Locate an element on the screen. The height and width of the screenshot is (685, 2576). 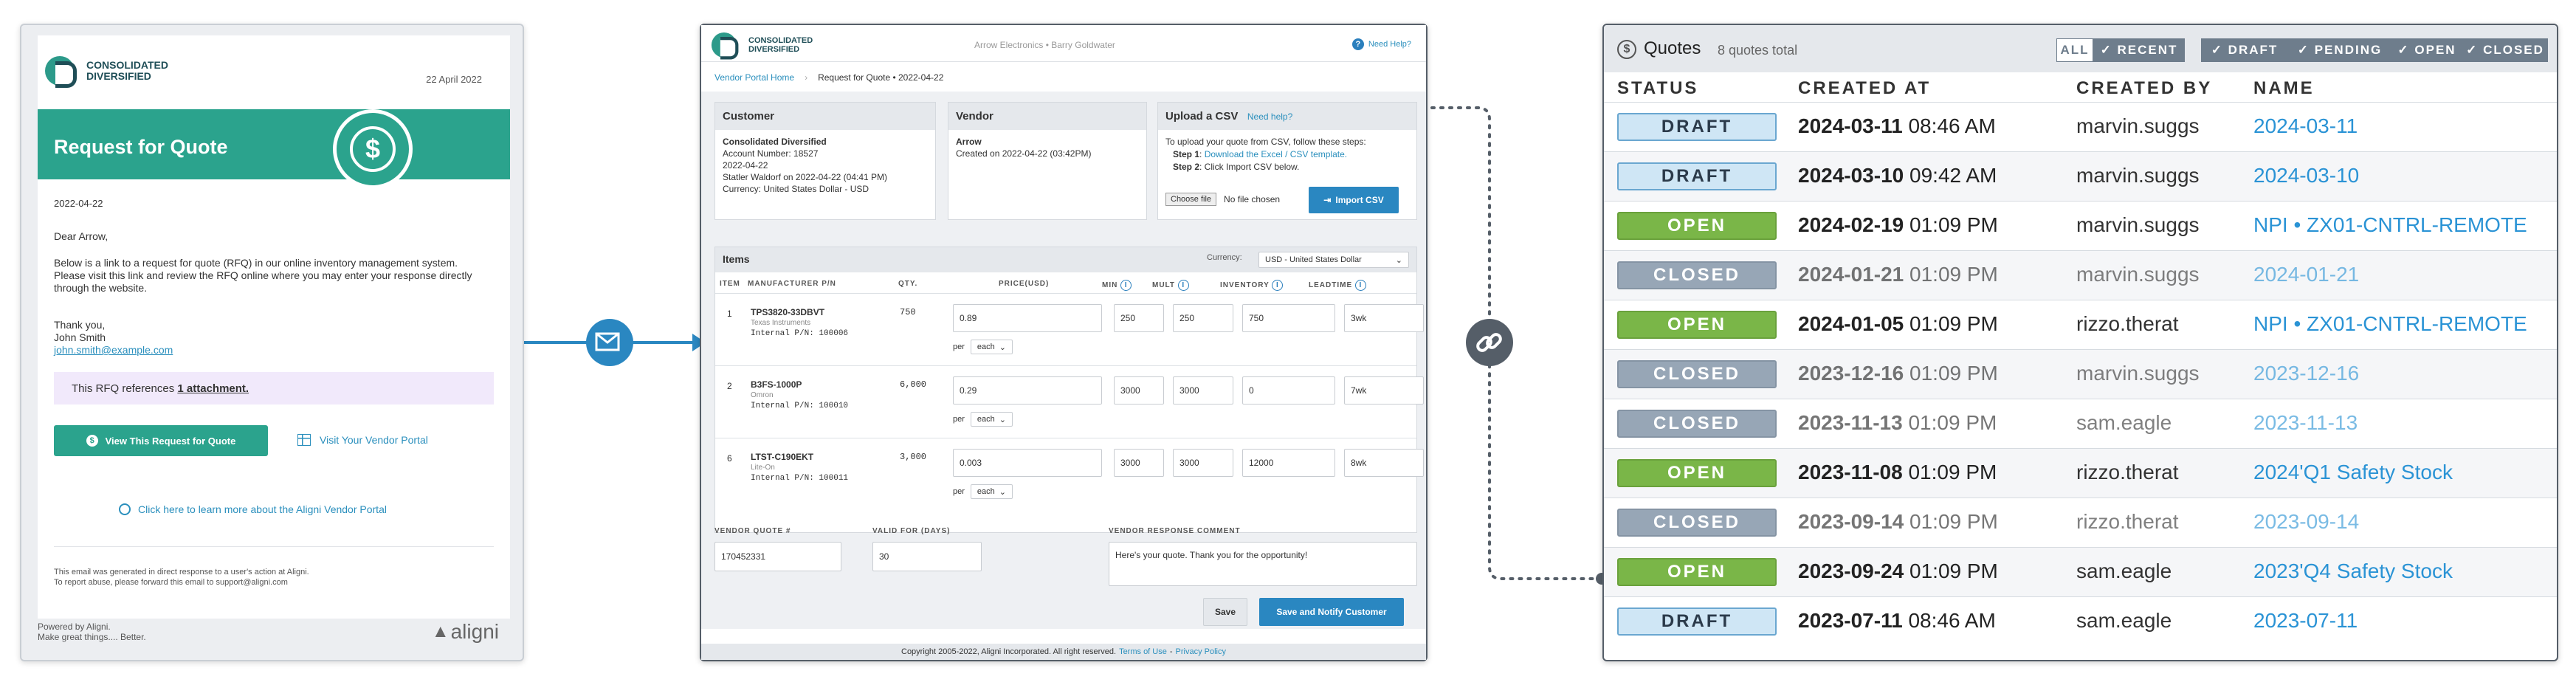
valid-days-input: 30 is located at coordinates (927, 556).